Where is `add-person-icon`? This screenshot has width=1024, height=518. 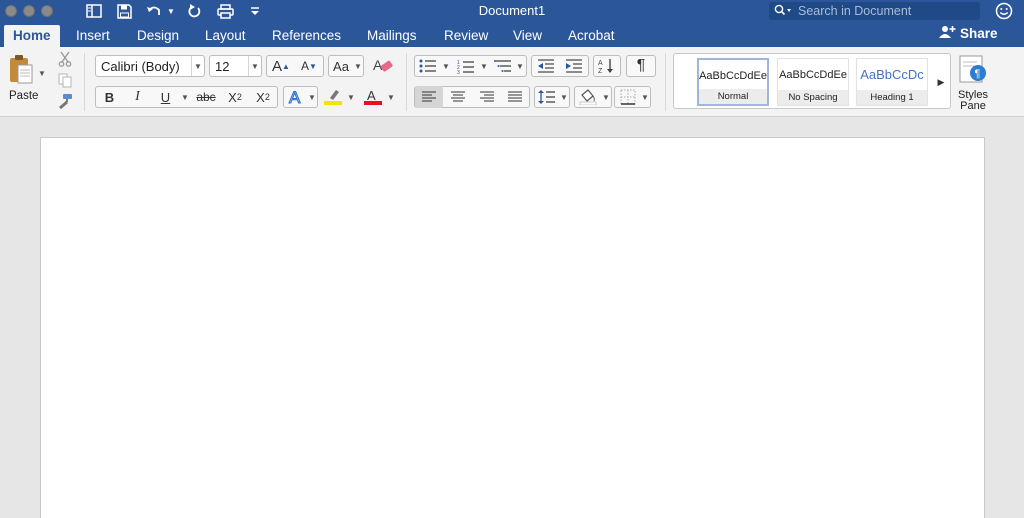
add-person-icon is located at coordinates (947, 33).